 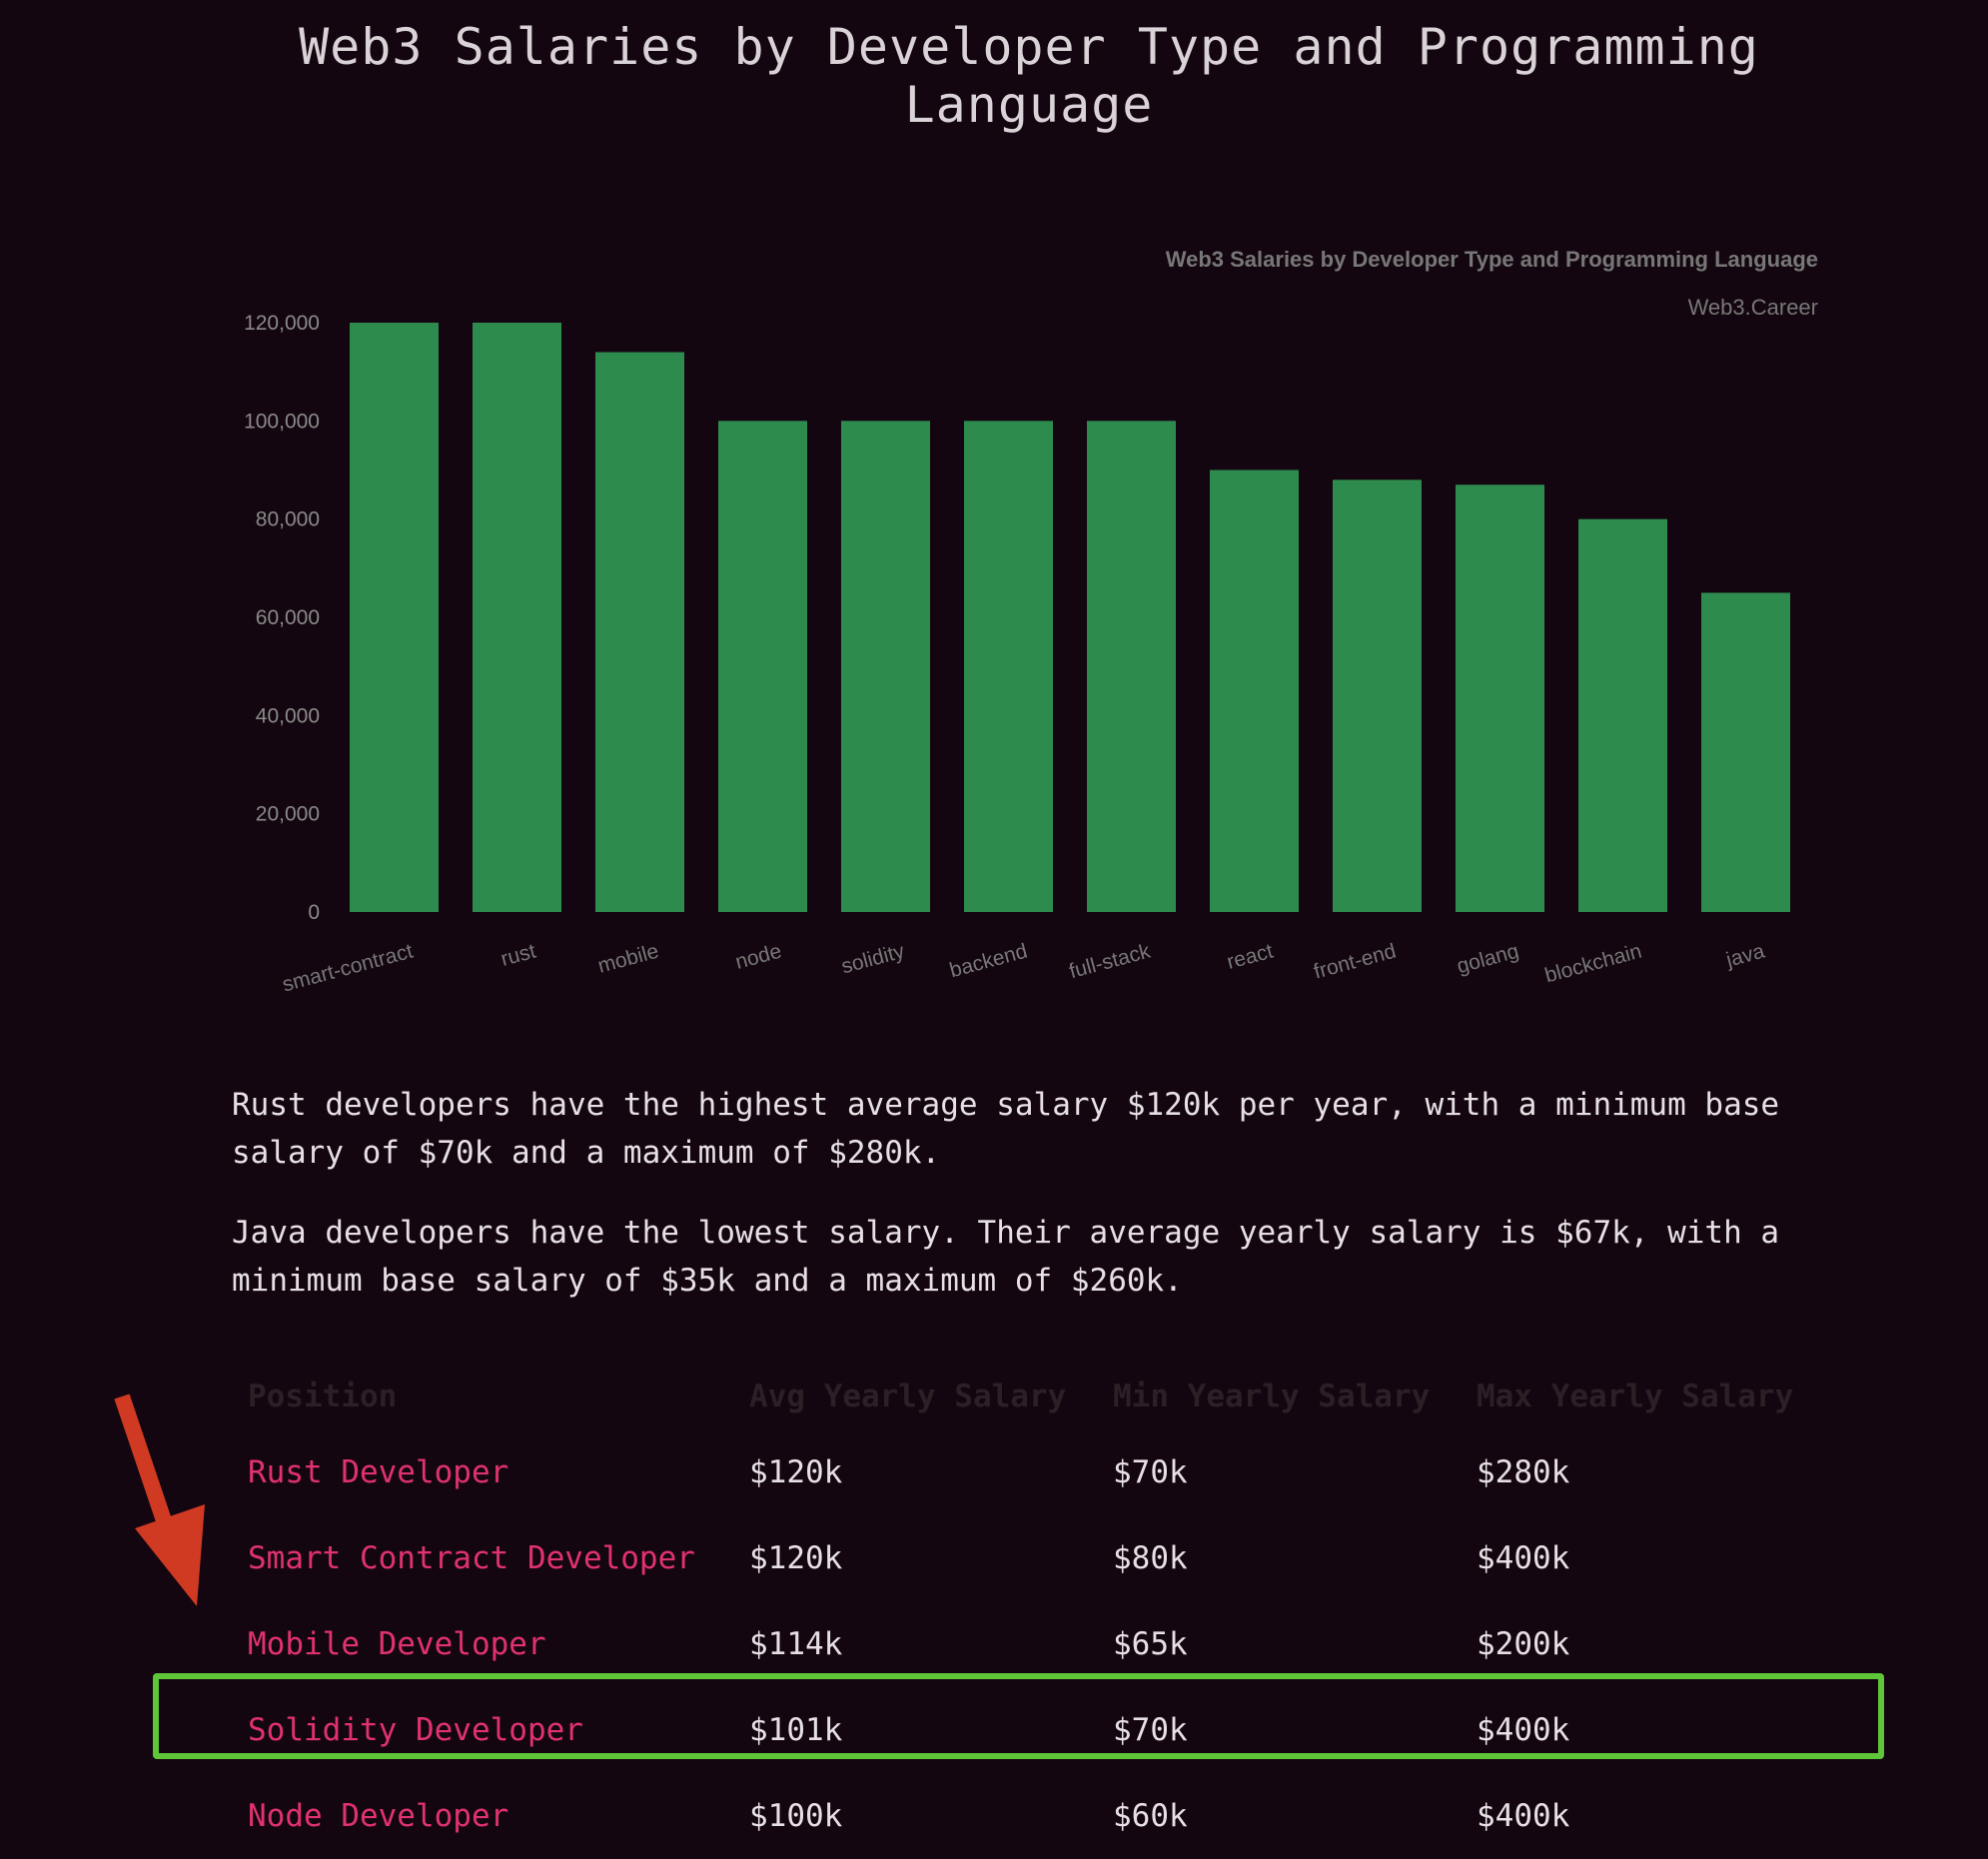 I want to click on y-tick-label: 120,000, so click(x=282, y=323).